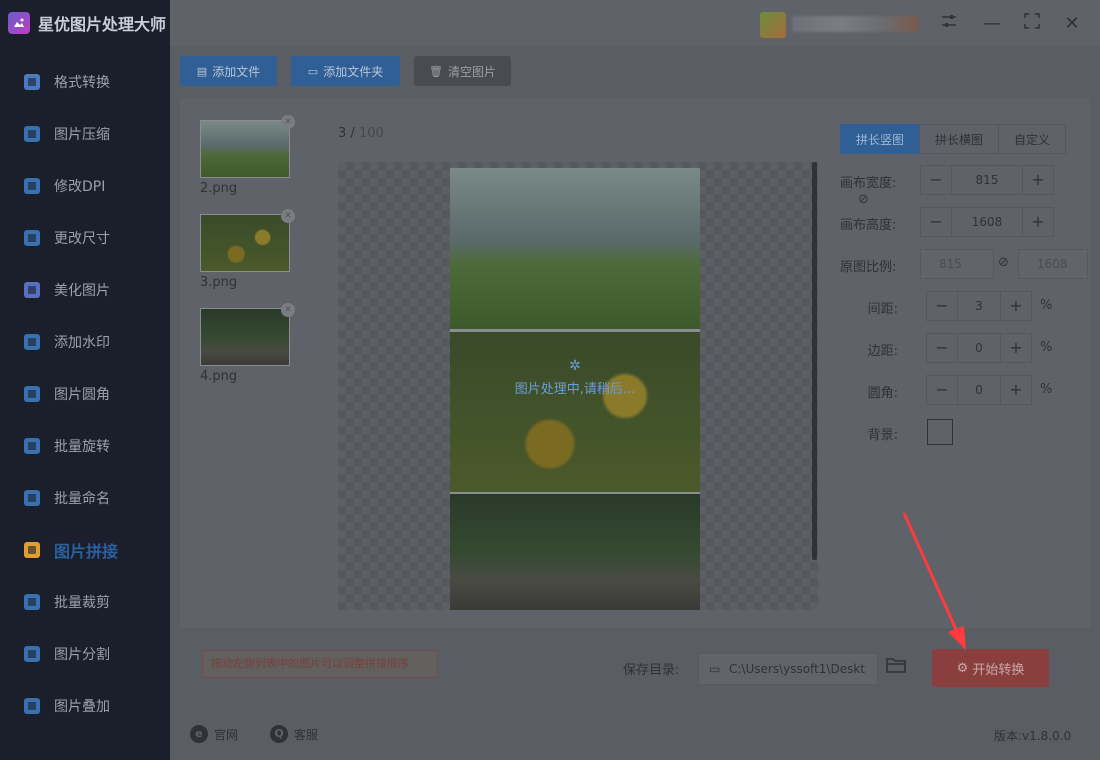 Image resolution: width=1100 pixels, height=760 pixels. Describe the element at coordinates (855, 24) in the screenshot. I see `user-name-blurred` at that location.